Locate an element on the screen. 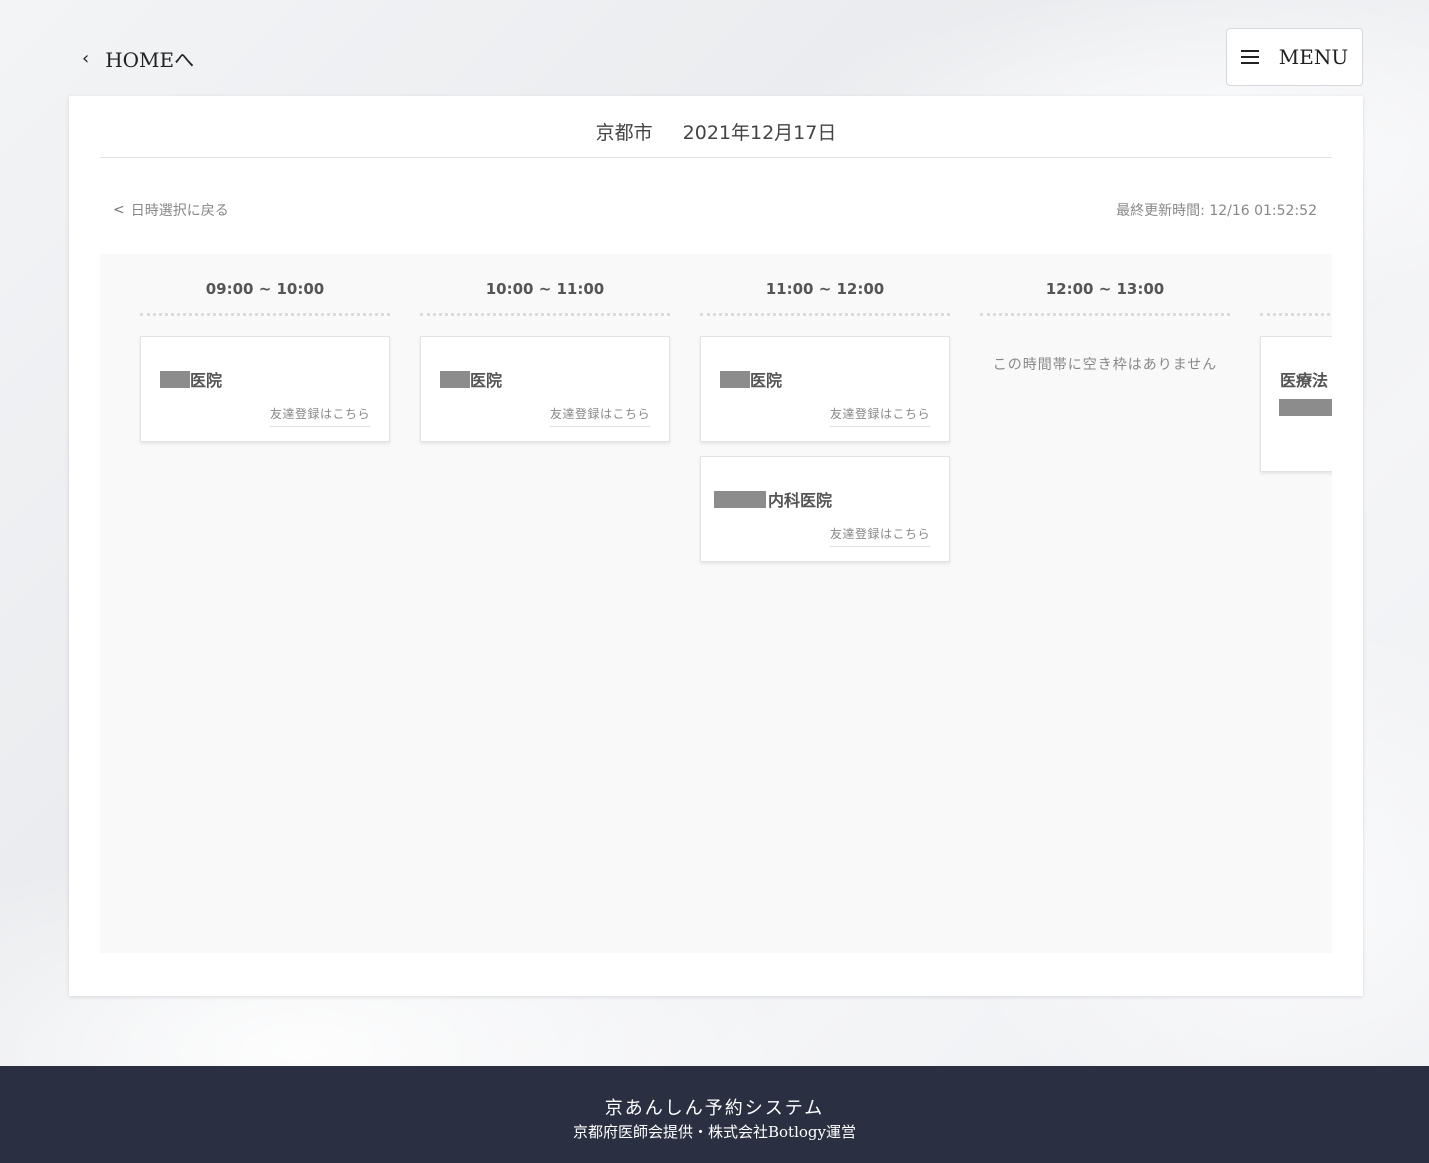  time-slot-header: 09:00 ~ 10:00 is located at coordinates (265, 285).